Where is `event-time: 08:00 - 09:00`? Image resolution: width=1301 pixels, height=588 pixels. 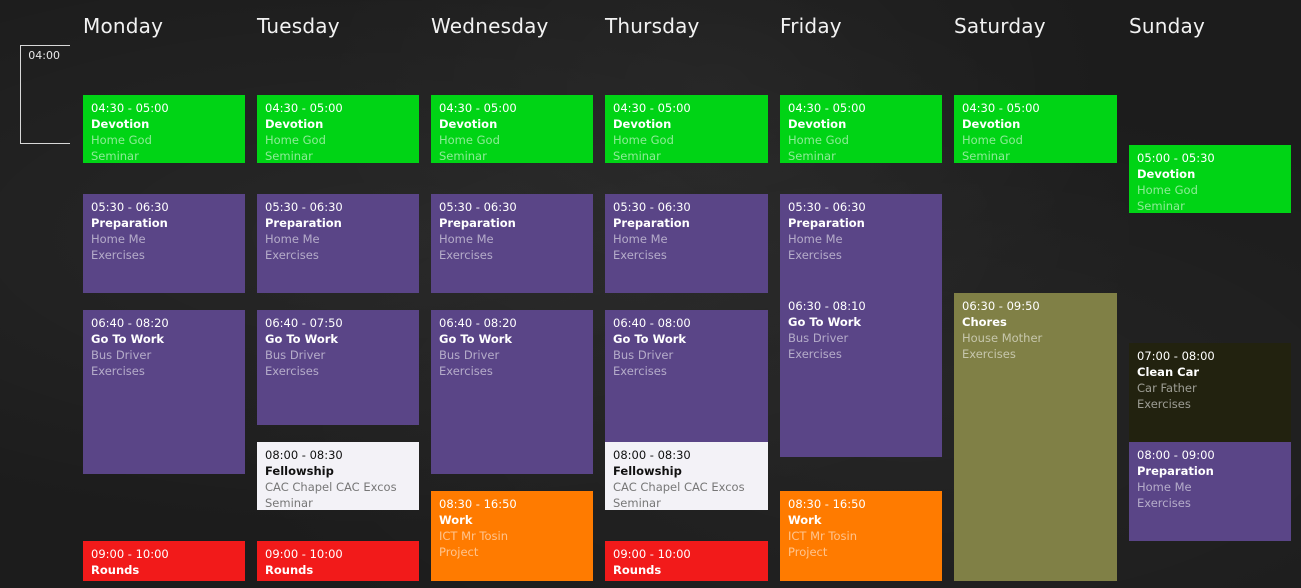
event-time: 08:00 - 09:00 is located at coordinates (1176, 455).